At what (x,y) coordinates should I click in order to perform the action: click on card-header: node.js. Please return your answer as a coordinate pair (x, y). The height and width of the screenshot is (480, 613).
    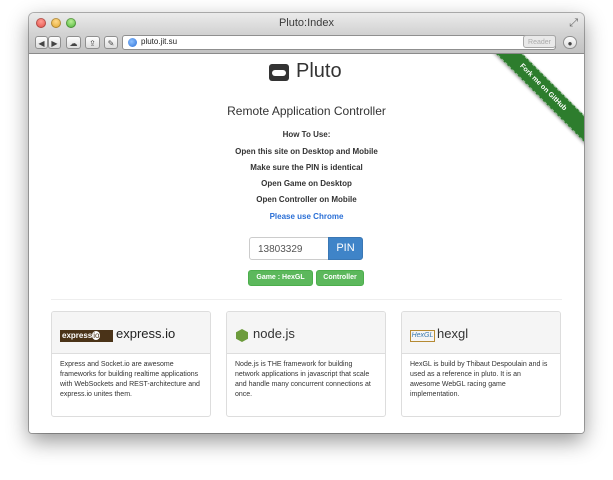
    Looking at the image, I should click on (306, 333).